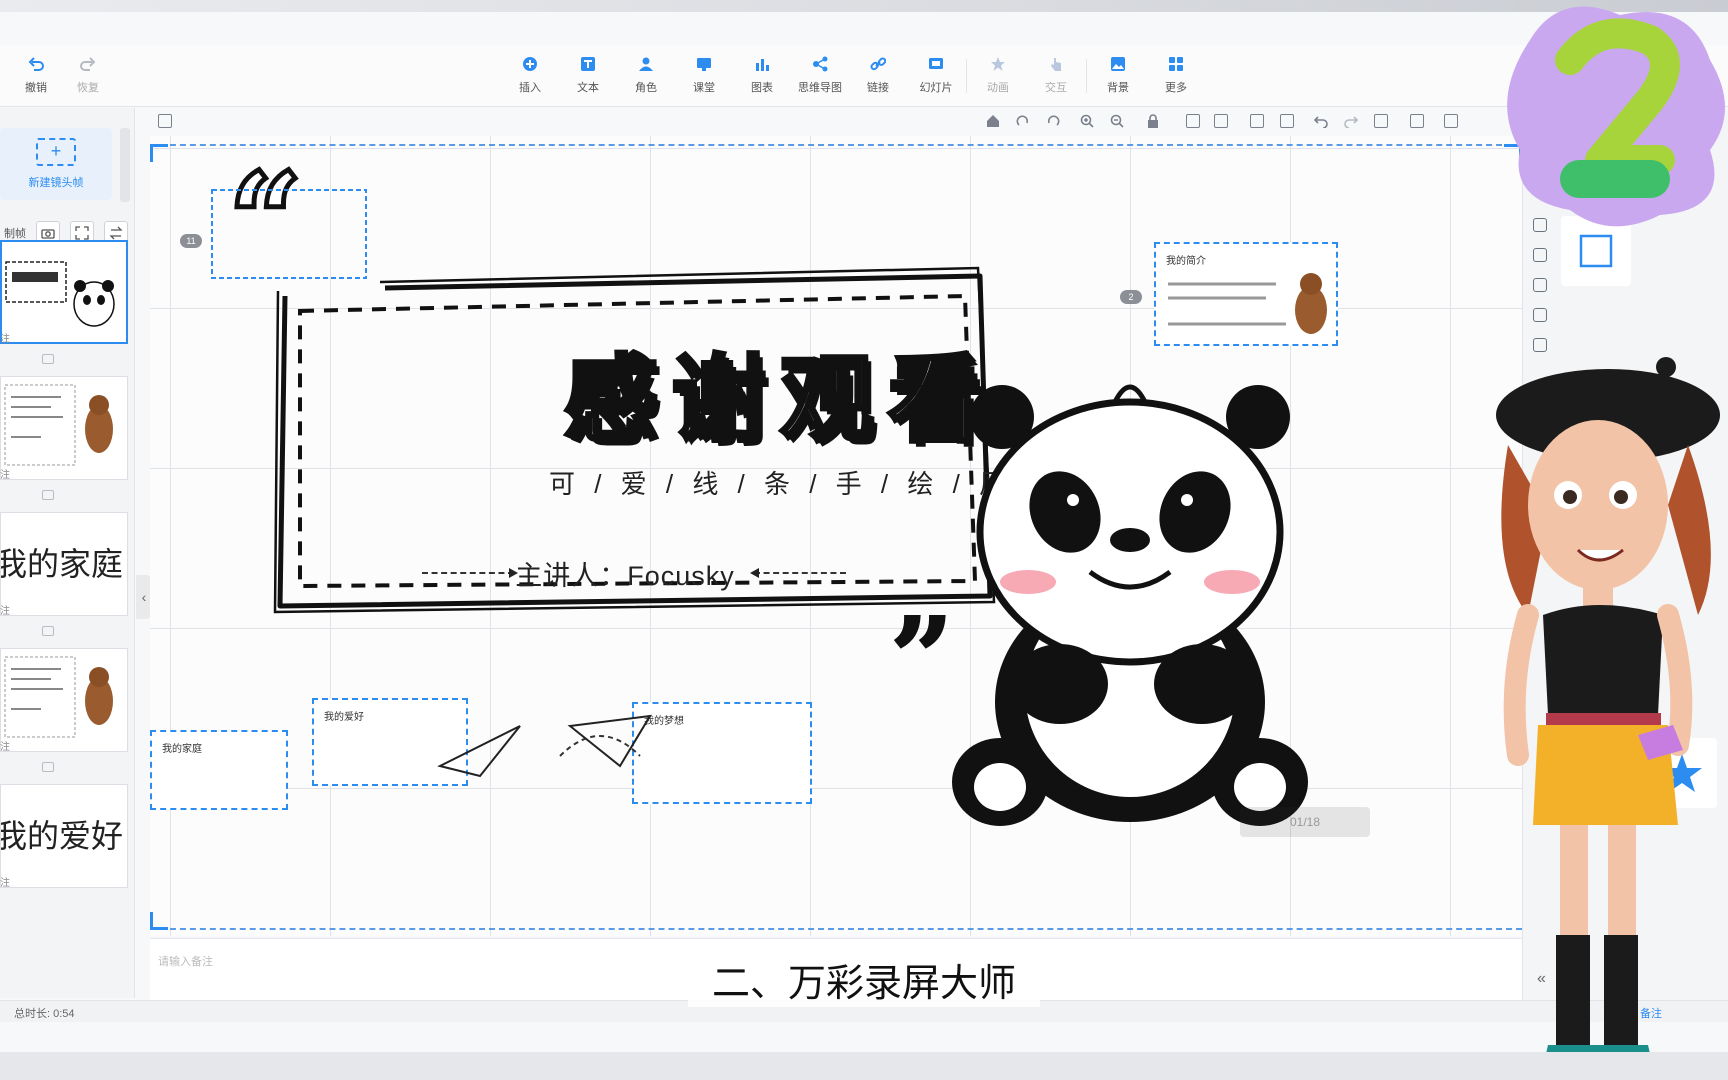 This screenshot has width=1728, height=1080. What do you see at coordinates (646, 64) in the screenshot?
I see `person-icon` at bounding box center [646, 64].